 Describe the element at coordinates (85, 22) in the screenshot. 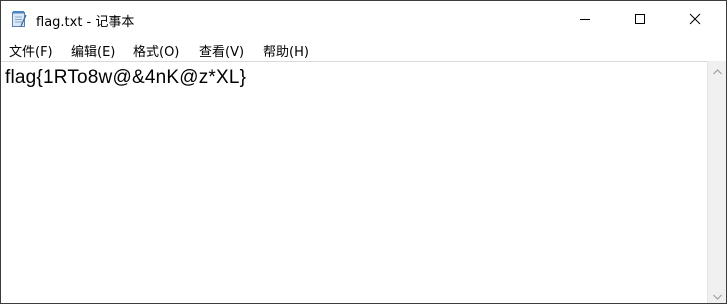

I see `window-title: flag.txt - 记事本` at that location.